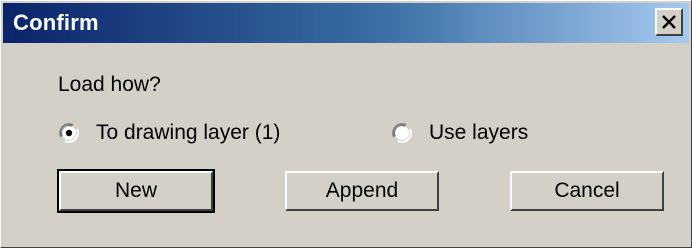 The height and width of the screenshot is (248, 692). I want to click on radio-selected-icon, so click(69, 133).